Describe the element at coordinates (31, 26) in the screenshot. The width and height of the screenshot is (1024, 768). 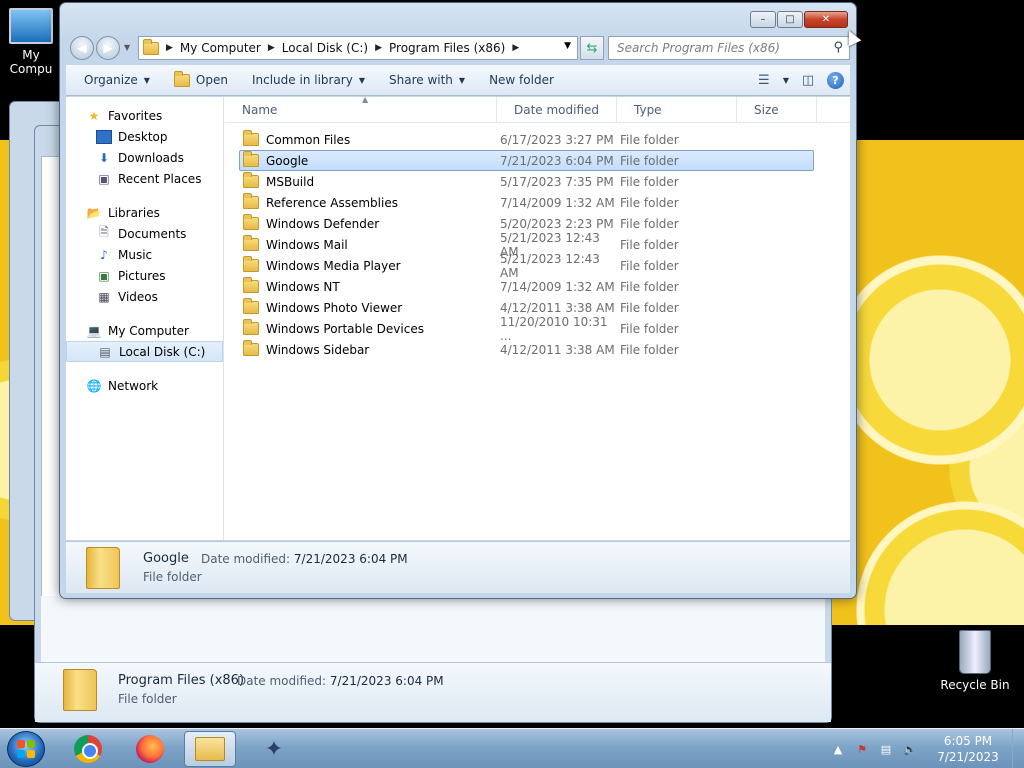
I see `computer-icon` at that location.